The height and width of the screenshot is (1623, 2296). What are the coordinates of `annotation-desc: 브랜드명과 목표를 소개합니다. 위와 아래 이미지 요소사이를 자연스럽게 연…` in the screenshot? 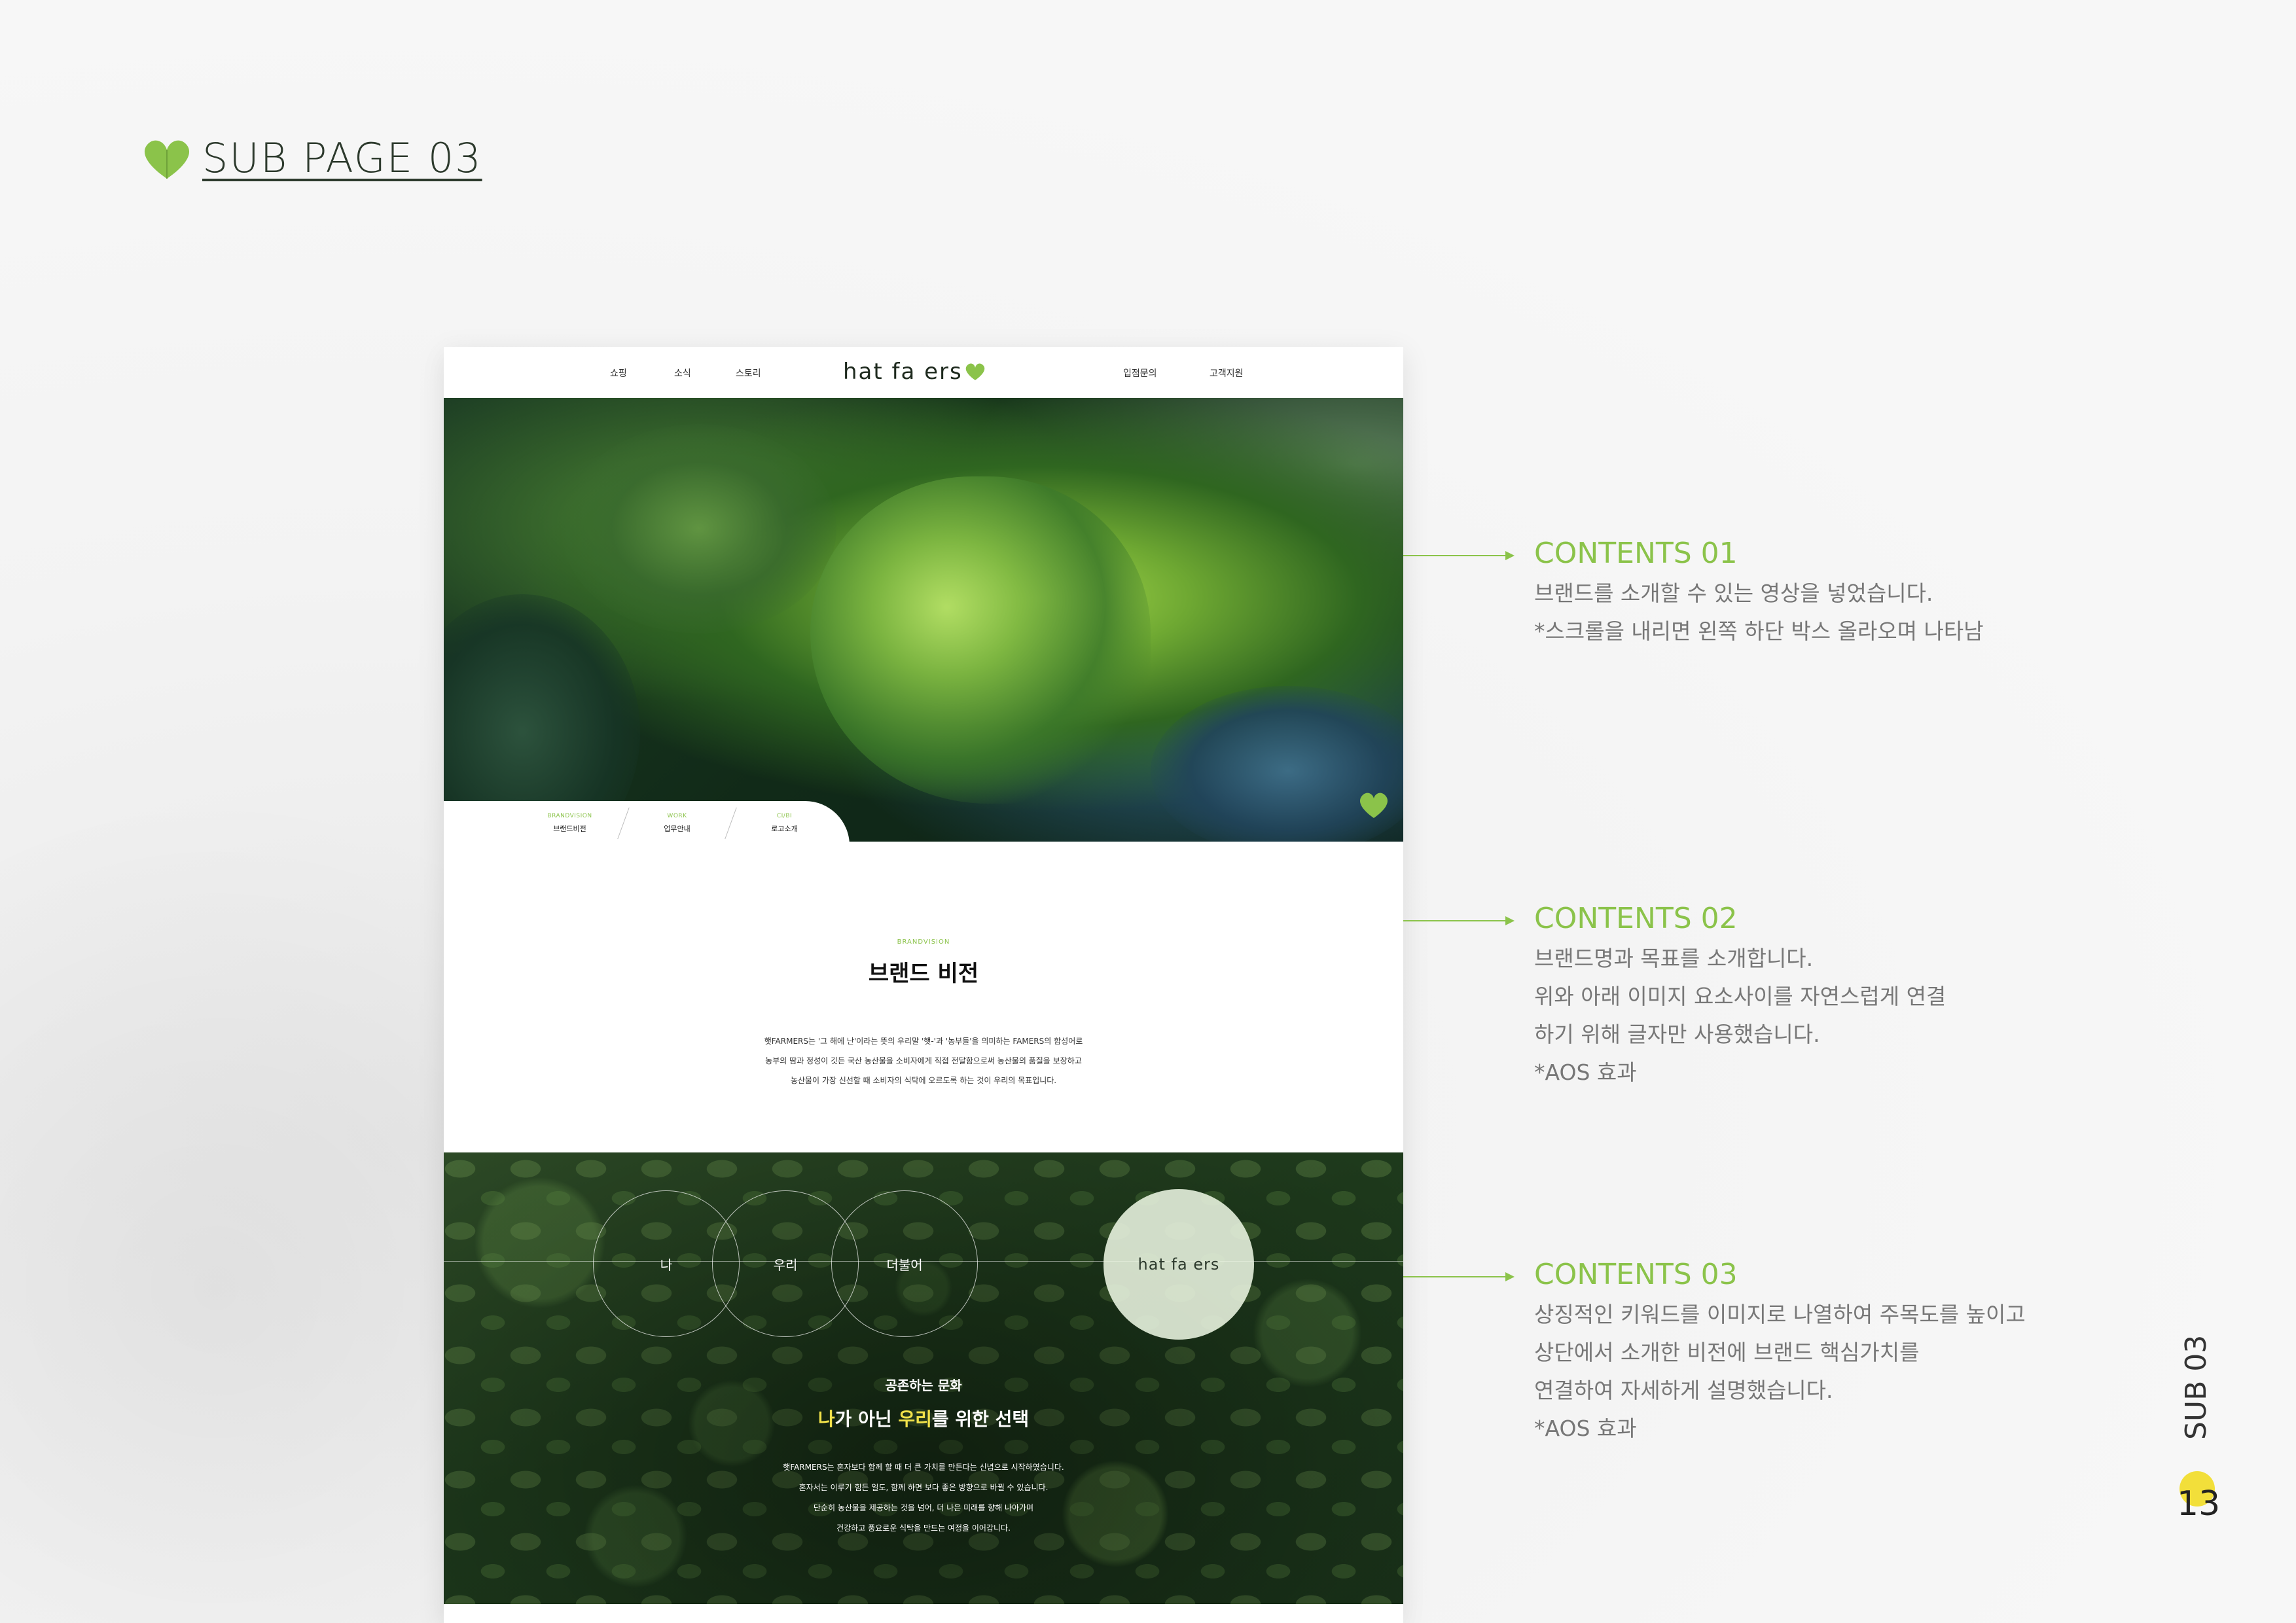 It's located at (1740, 1016).